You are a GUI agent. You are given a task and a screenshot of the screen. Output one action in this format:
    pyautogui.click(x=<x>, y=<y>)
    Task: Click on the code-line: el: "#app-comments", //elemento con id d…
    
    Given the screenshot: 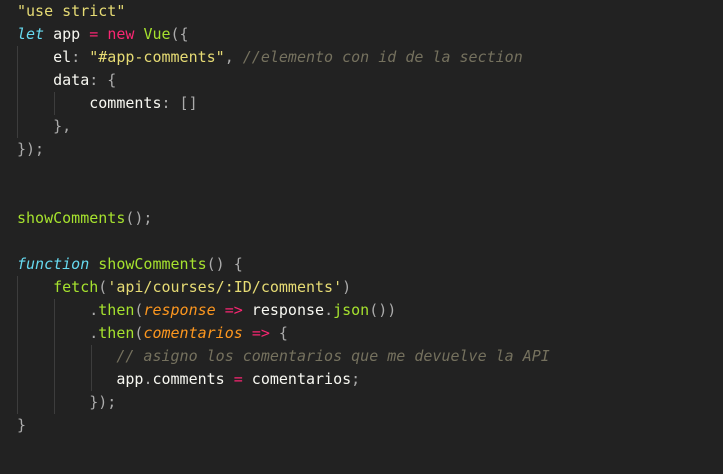 What is the action you would take?
    pyautogui.click(x=283, y=57)
    